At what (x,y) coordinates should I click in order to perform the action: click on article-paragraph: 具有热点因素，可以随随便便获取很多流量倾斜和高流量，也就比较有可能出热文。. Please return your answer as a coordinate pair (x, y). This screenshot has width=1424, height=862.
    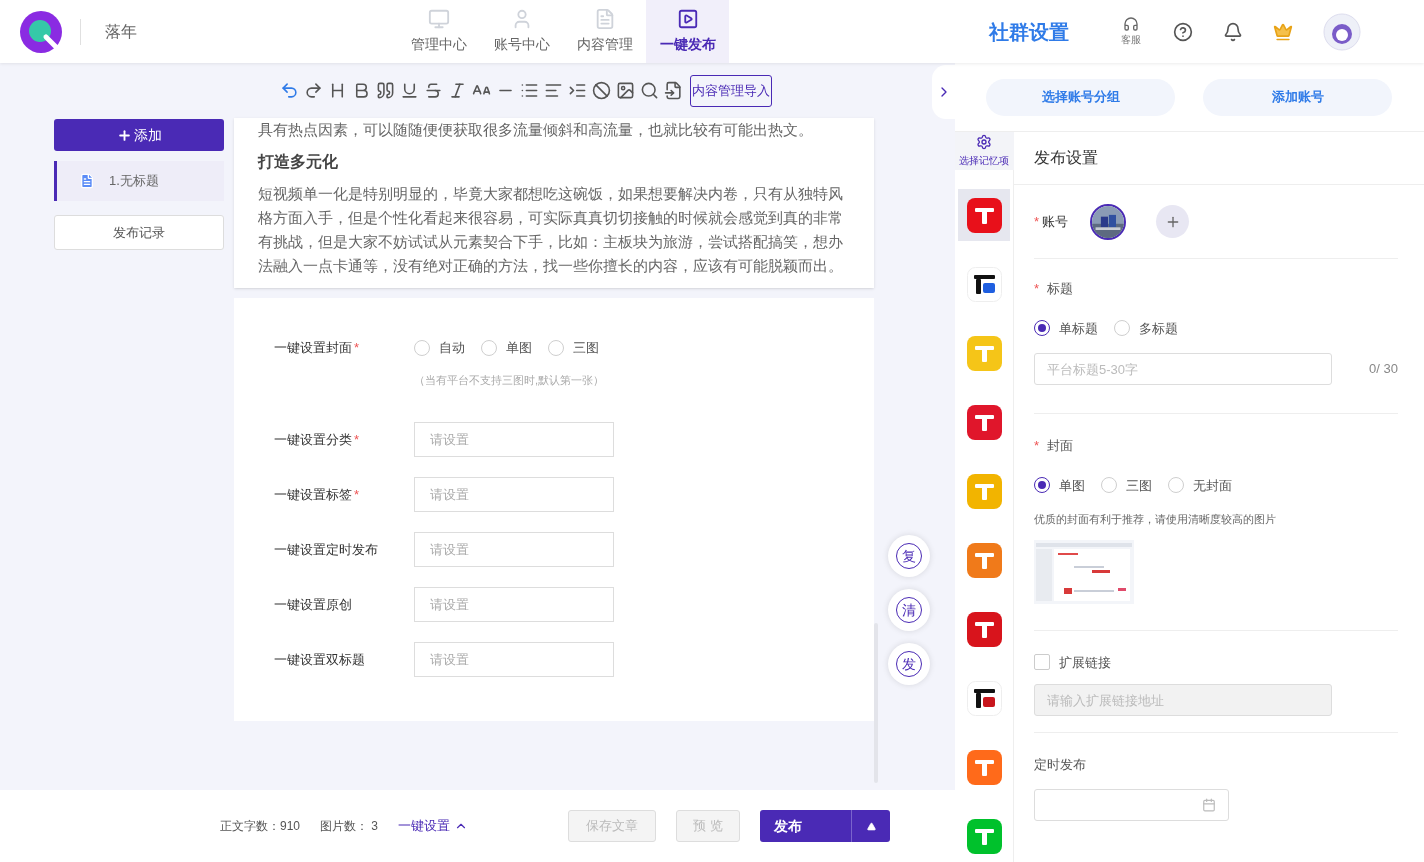
    Looking at the image, I should click on (536, 130).